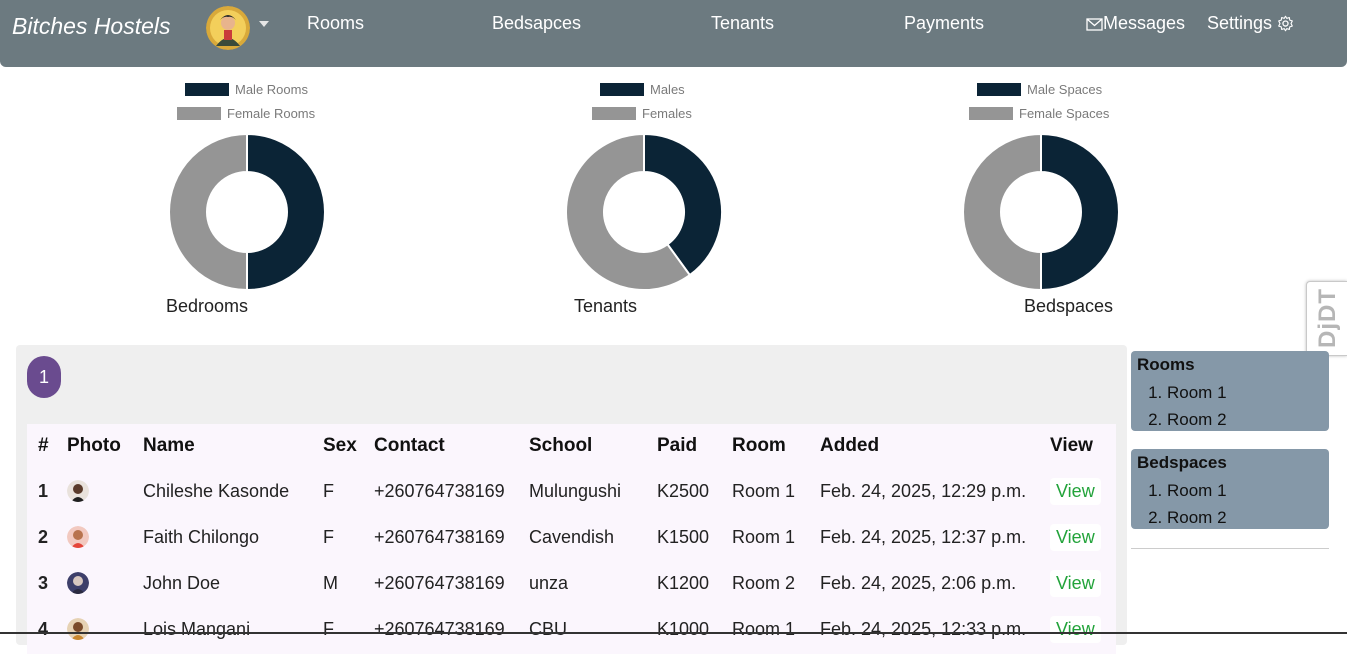 This screenshot has width=1347, height=654. I want to click on tenant-name: John Doe, so click(182, 582).